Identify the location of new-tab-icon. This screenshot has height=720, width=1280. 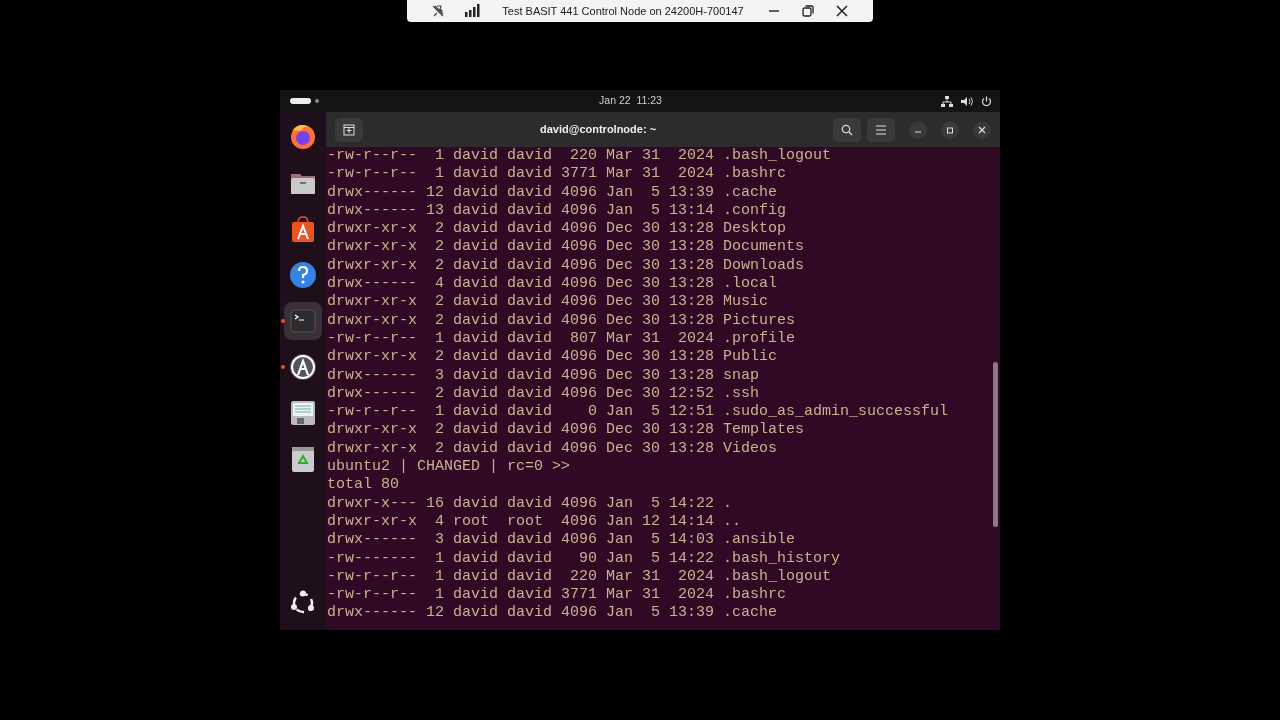
(349, 129).